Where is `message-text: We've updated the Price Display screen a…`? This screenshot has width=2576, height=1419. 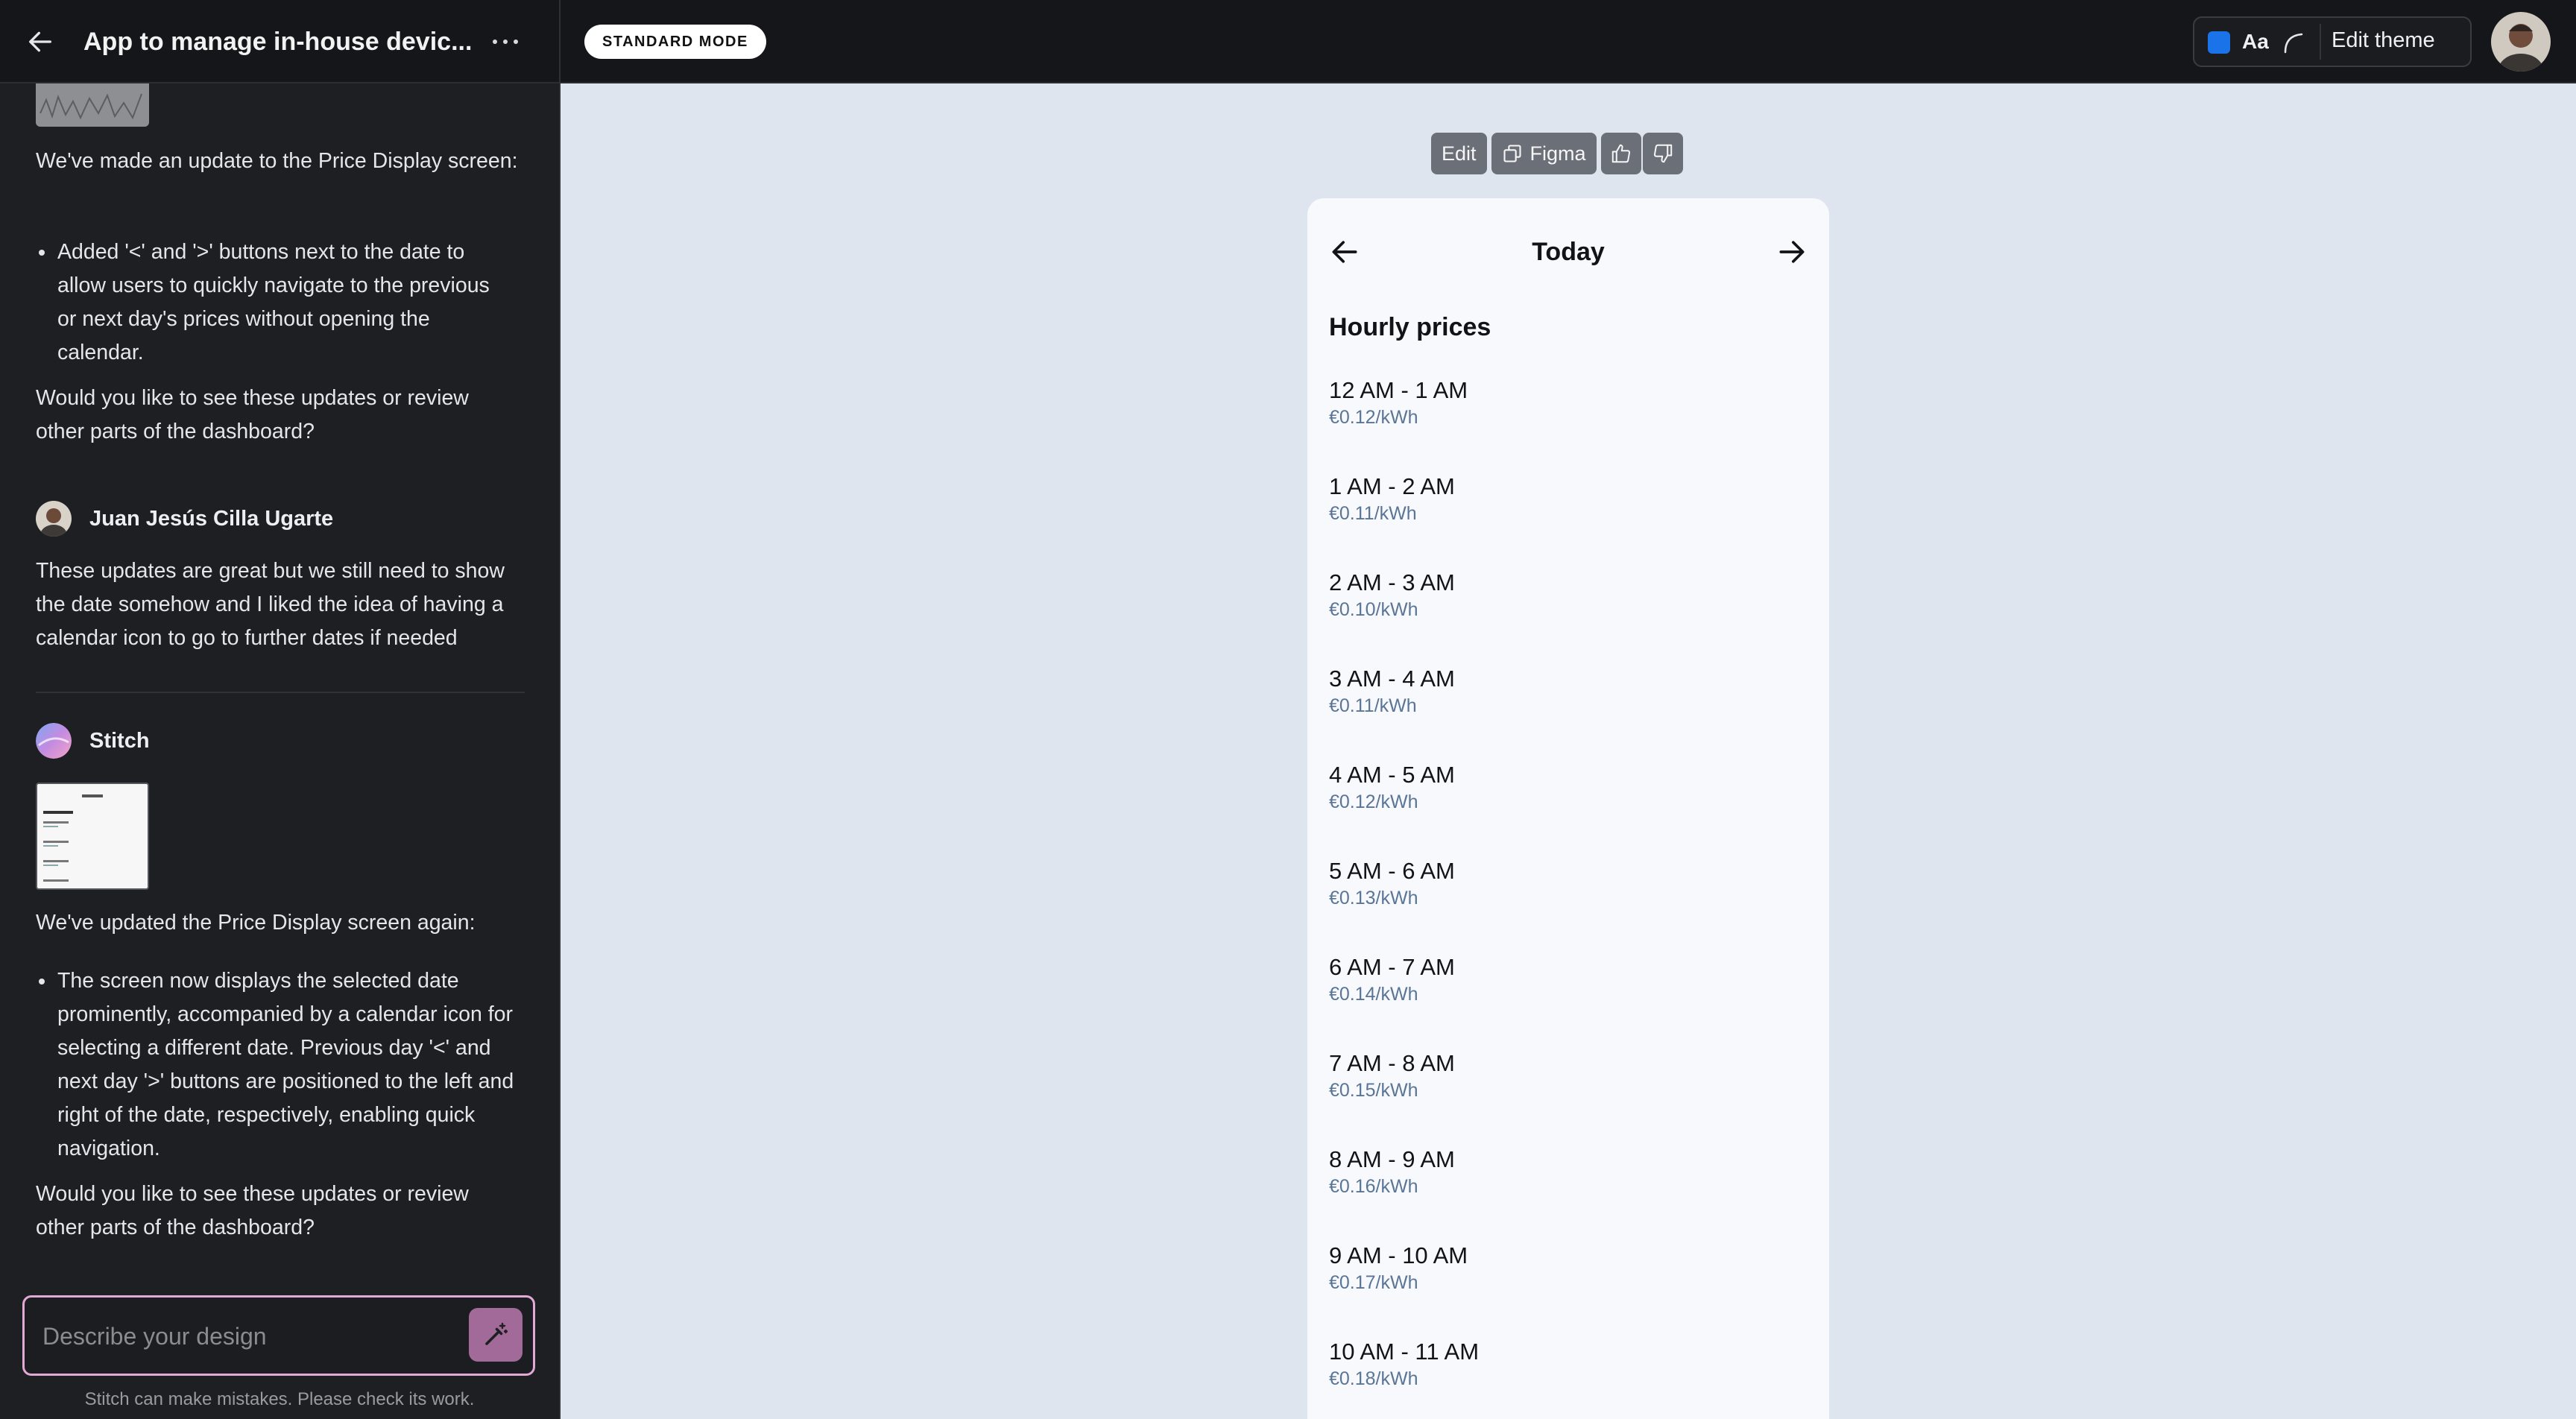
message-text: We've updated the Price Display screen a… is located at coordinates (256, 923).